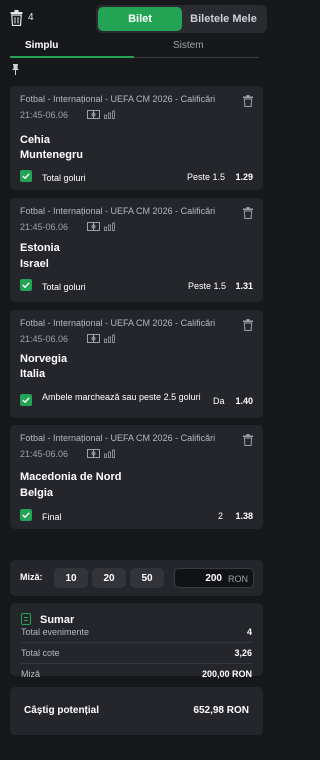  What do you see at coordinates (136, 634) in the screenshot?
I see `summary-row: Total evenimente 4` at bounding box center [136, 634].